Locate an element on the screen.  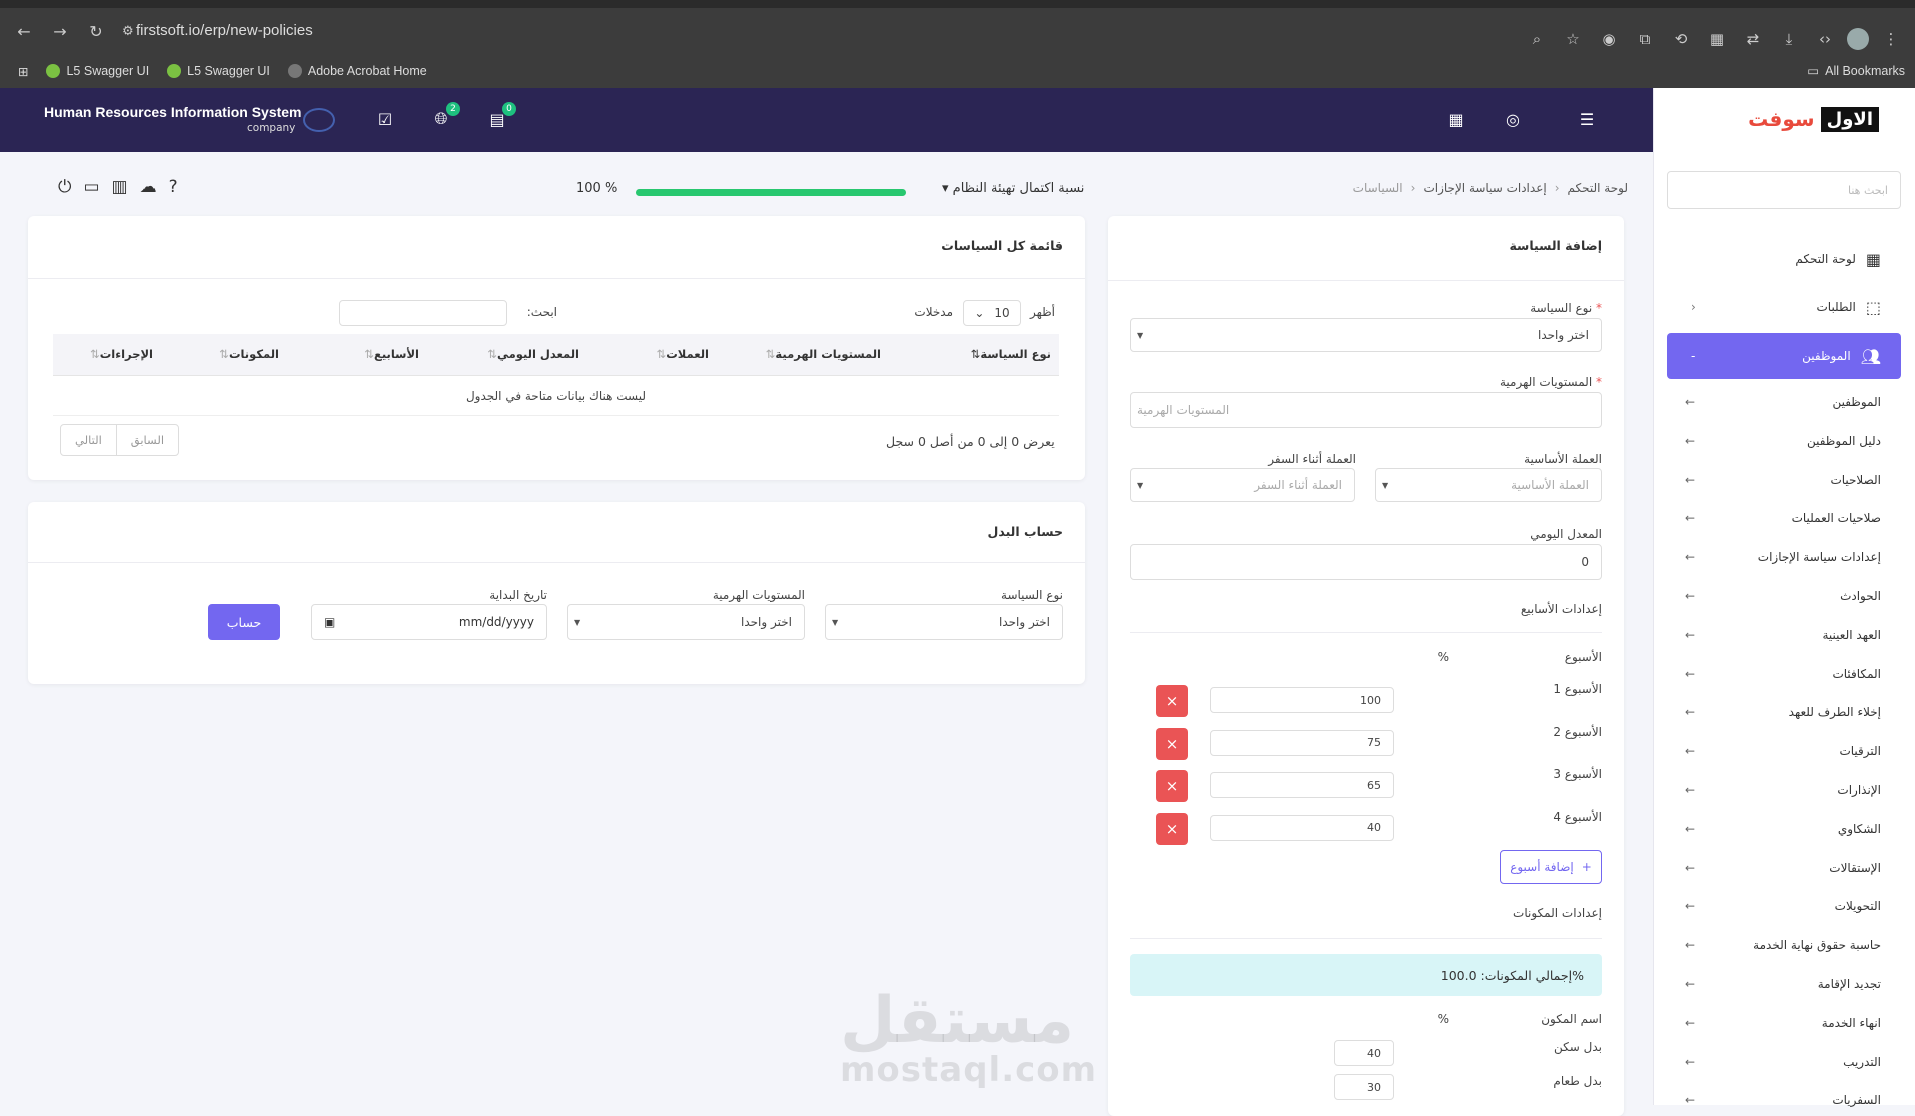
week-percent-input: 40 is located at coordinates (1302, 827).